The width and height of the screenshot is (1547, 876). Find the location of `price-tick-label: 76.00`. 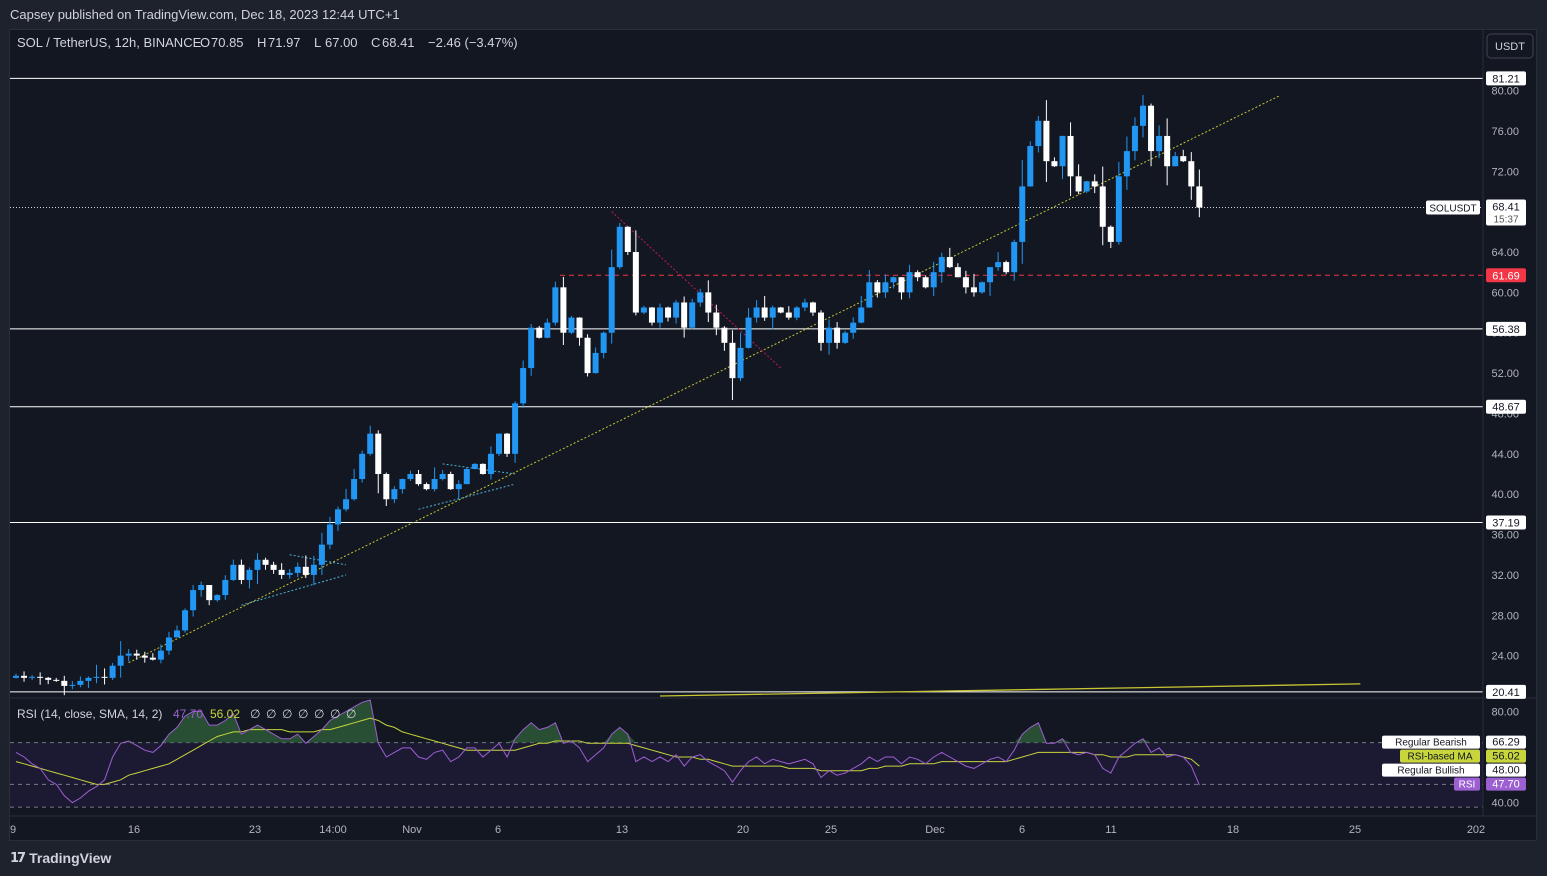

price-tick-label: 76.00 is located at coordinates (1505, 132).